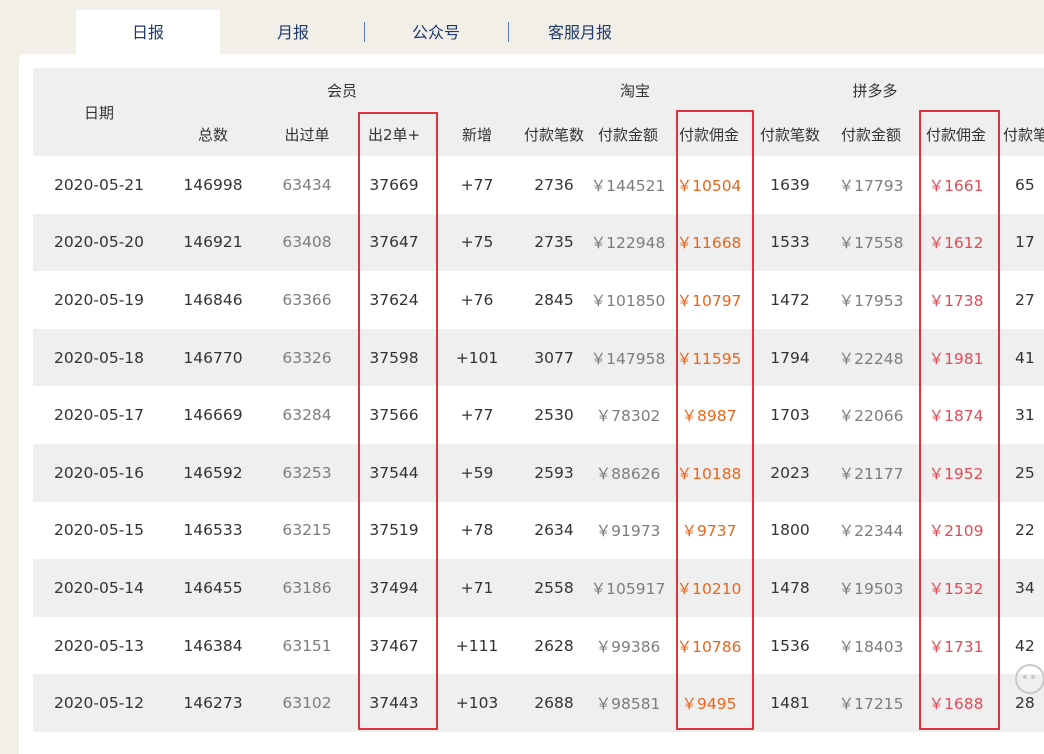 The width and height of the screenshot is (1044, 754). What do you see at coordinates (709, 134) in the screenshot?
I see `taobao-commission-header: 付款佣金` at bounding box center [709, 134].